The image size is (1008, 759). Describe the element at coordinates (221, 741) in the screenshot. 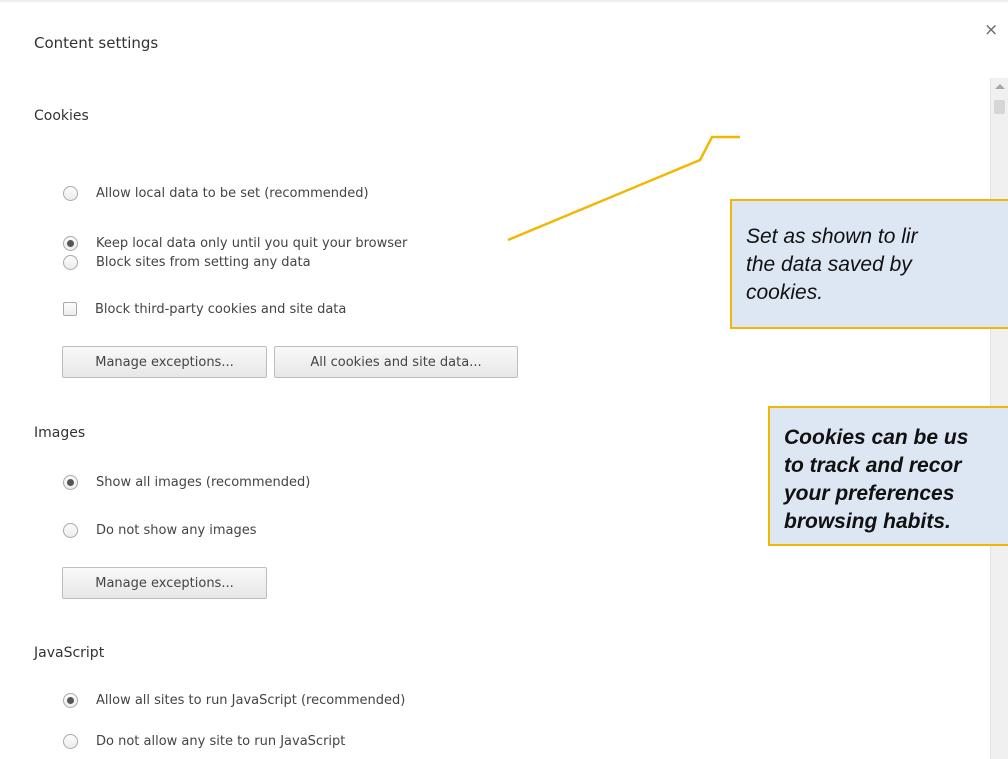

I see `javascript-option-disallow-label: Do not allow any site to run JavaScript` at that location.